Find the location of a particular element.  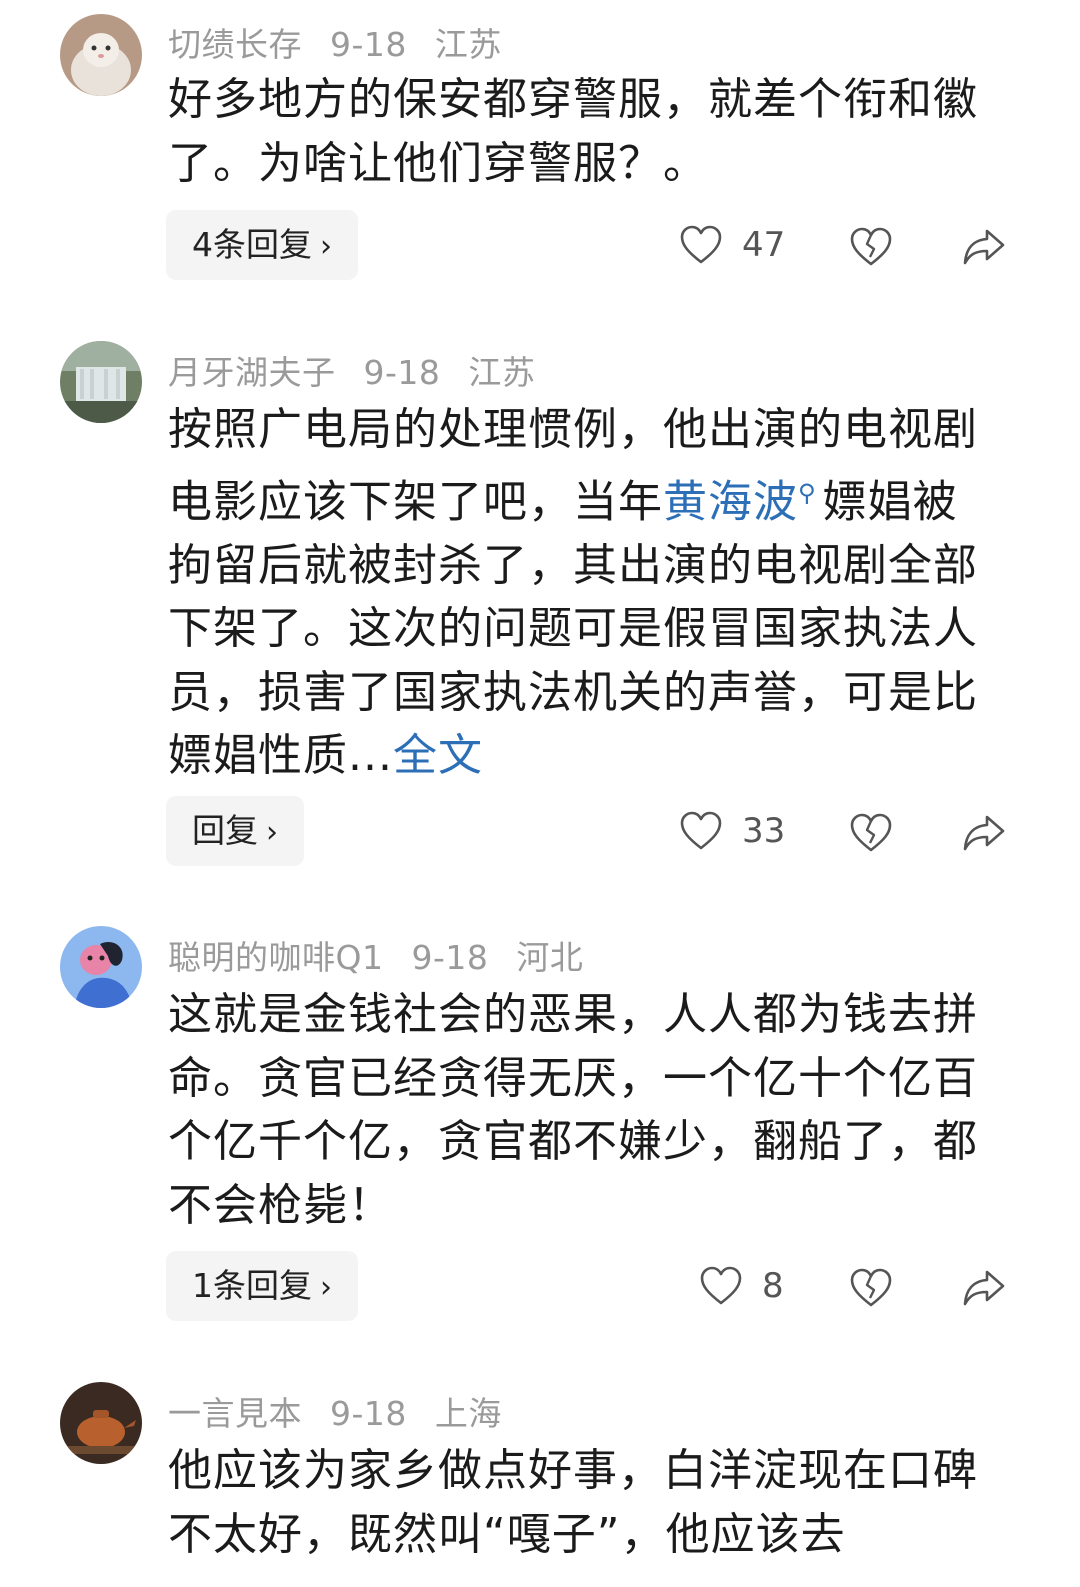

reply-button: 回复 › is located at coordinates (235, 831).